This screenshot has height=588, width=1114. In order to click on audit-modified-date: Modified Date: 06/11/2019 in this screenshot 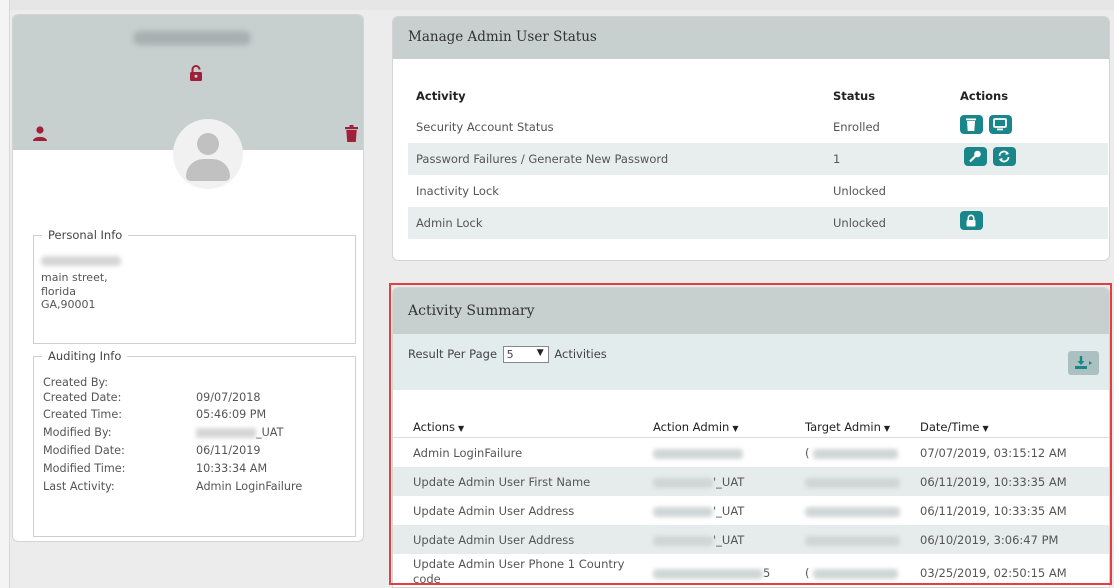, I will do `click(152, 450)`.